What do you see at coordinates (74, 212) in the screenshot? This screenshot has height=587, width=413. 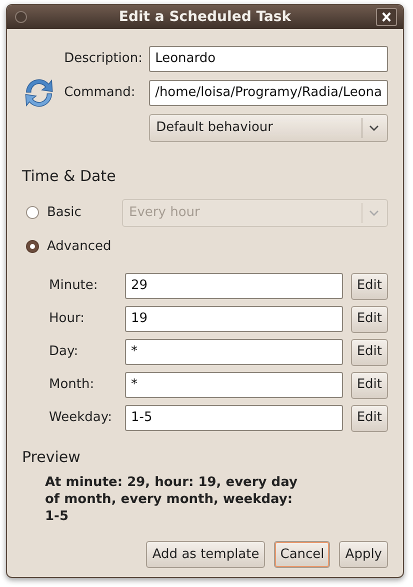 I see `radio-option: Basic` at bounding box center [74, 212].